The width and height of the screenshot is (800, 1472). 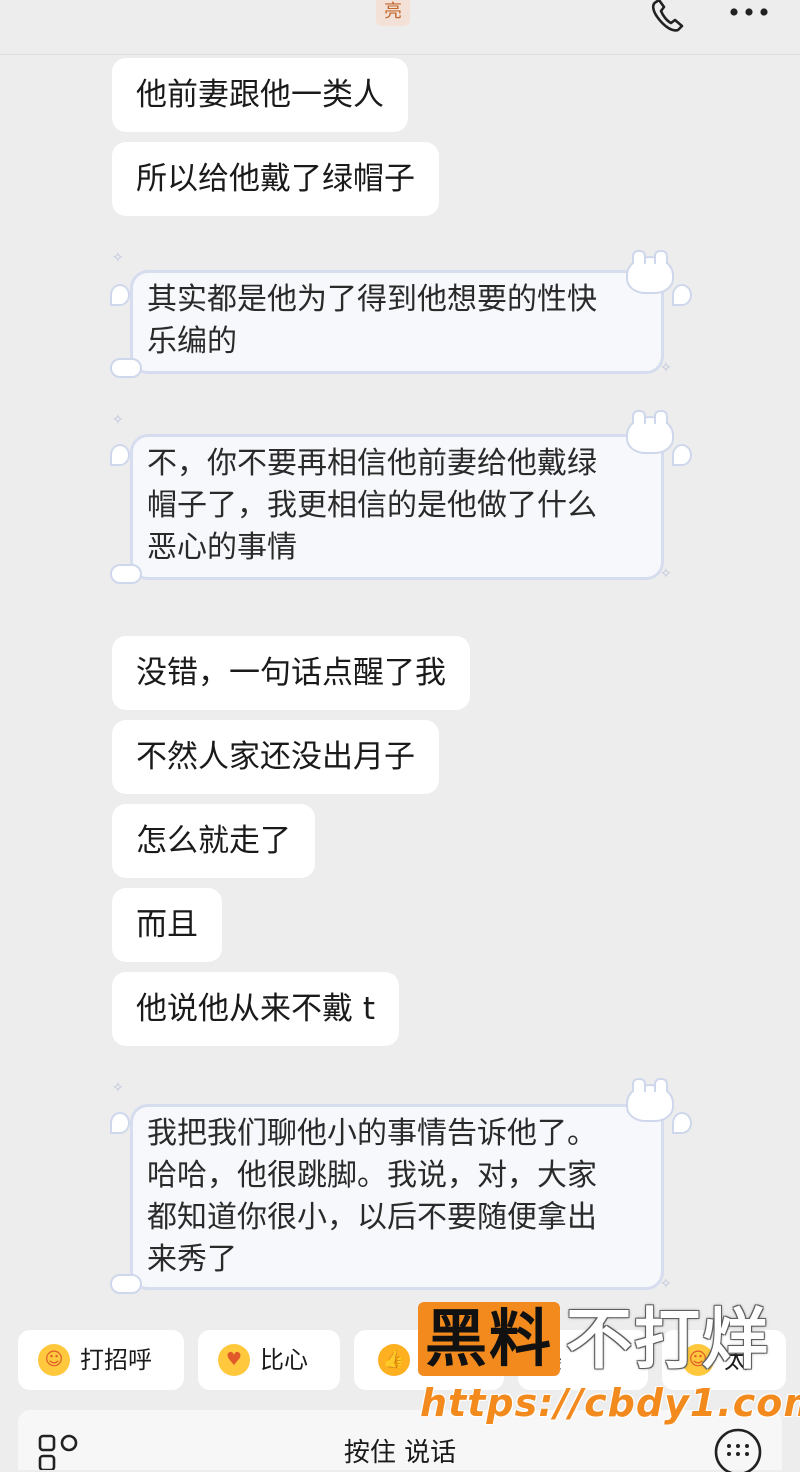 I want to click on message-bubble: 不然人家还没出月子, so click(x=275, y=757).